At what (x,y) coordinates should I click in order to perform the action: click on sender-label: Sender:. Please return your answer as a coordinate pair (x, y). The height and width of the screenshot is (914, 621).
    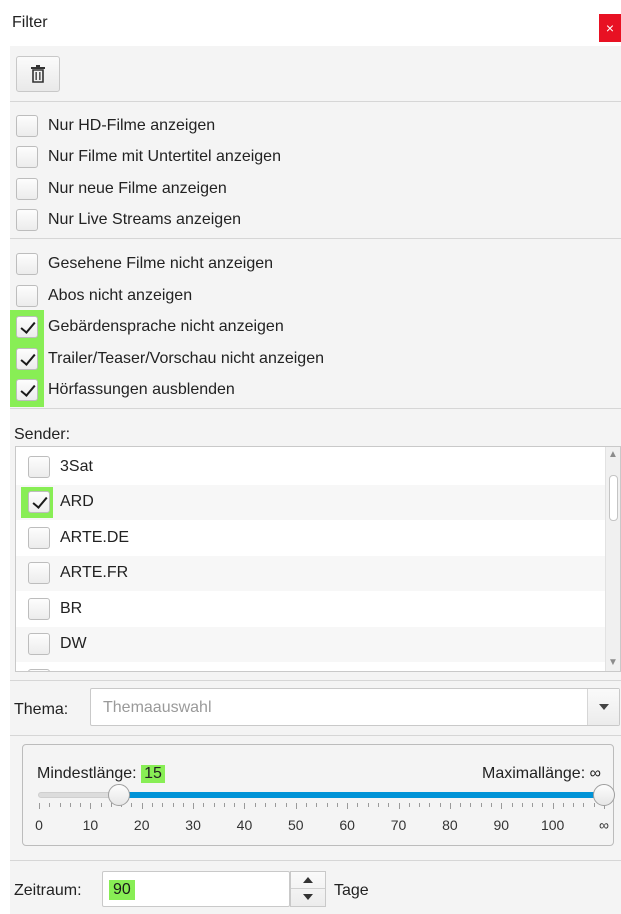
    Looking at the image, I should click on (42, 434).